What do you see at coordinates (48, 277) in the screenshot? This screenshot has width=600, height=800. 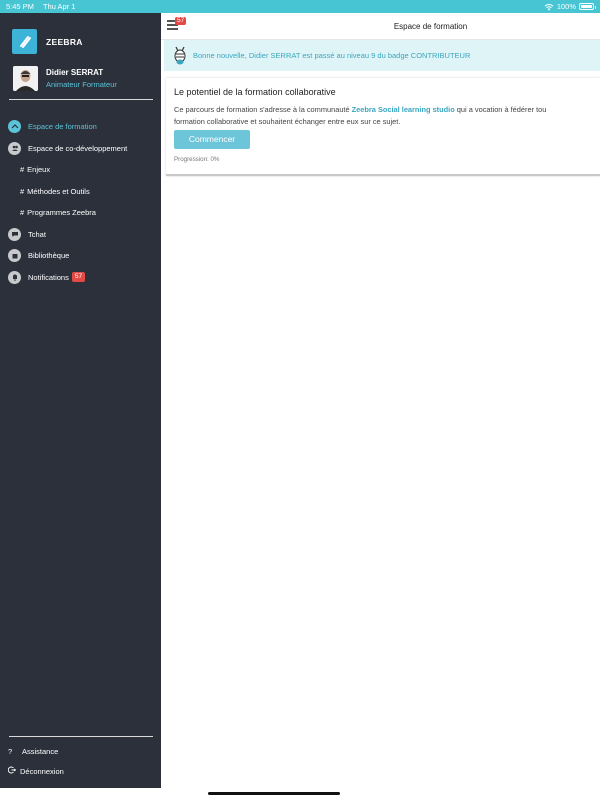 I see `sidebar-item-label: Notifications` at bounding box center [48, 277].